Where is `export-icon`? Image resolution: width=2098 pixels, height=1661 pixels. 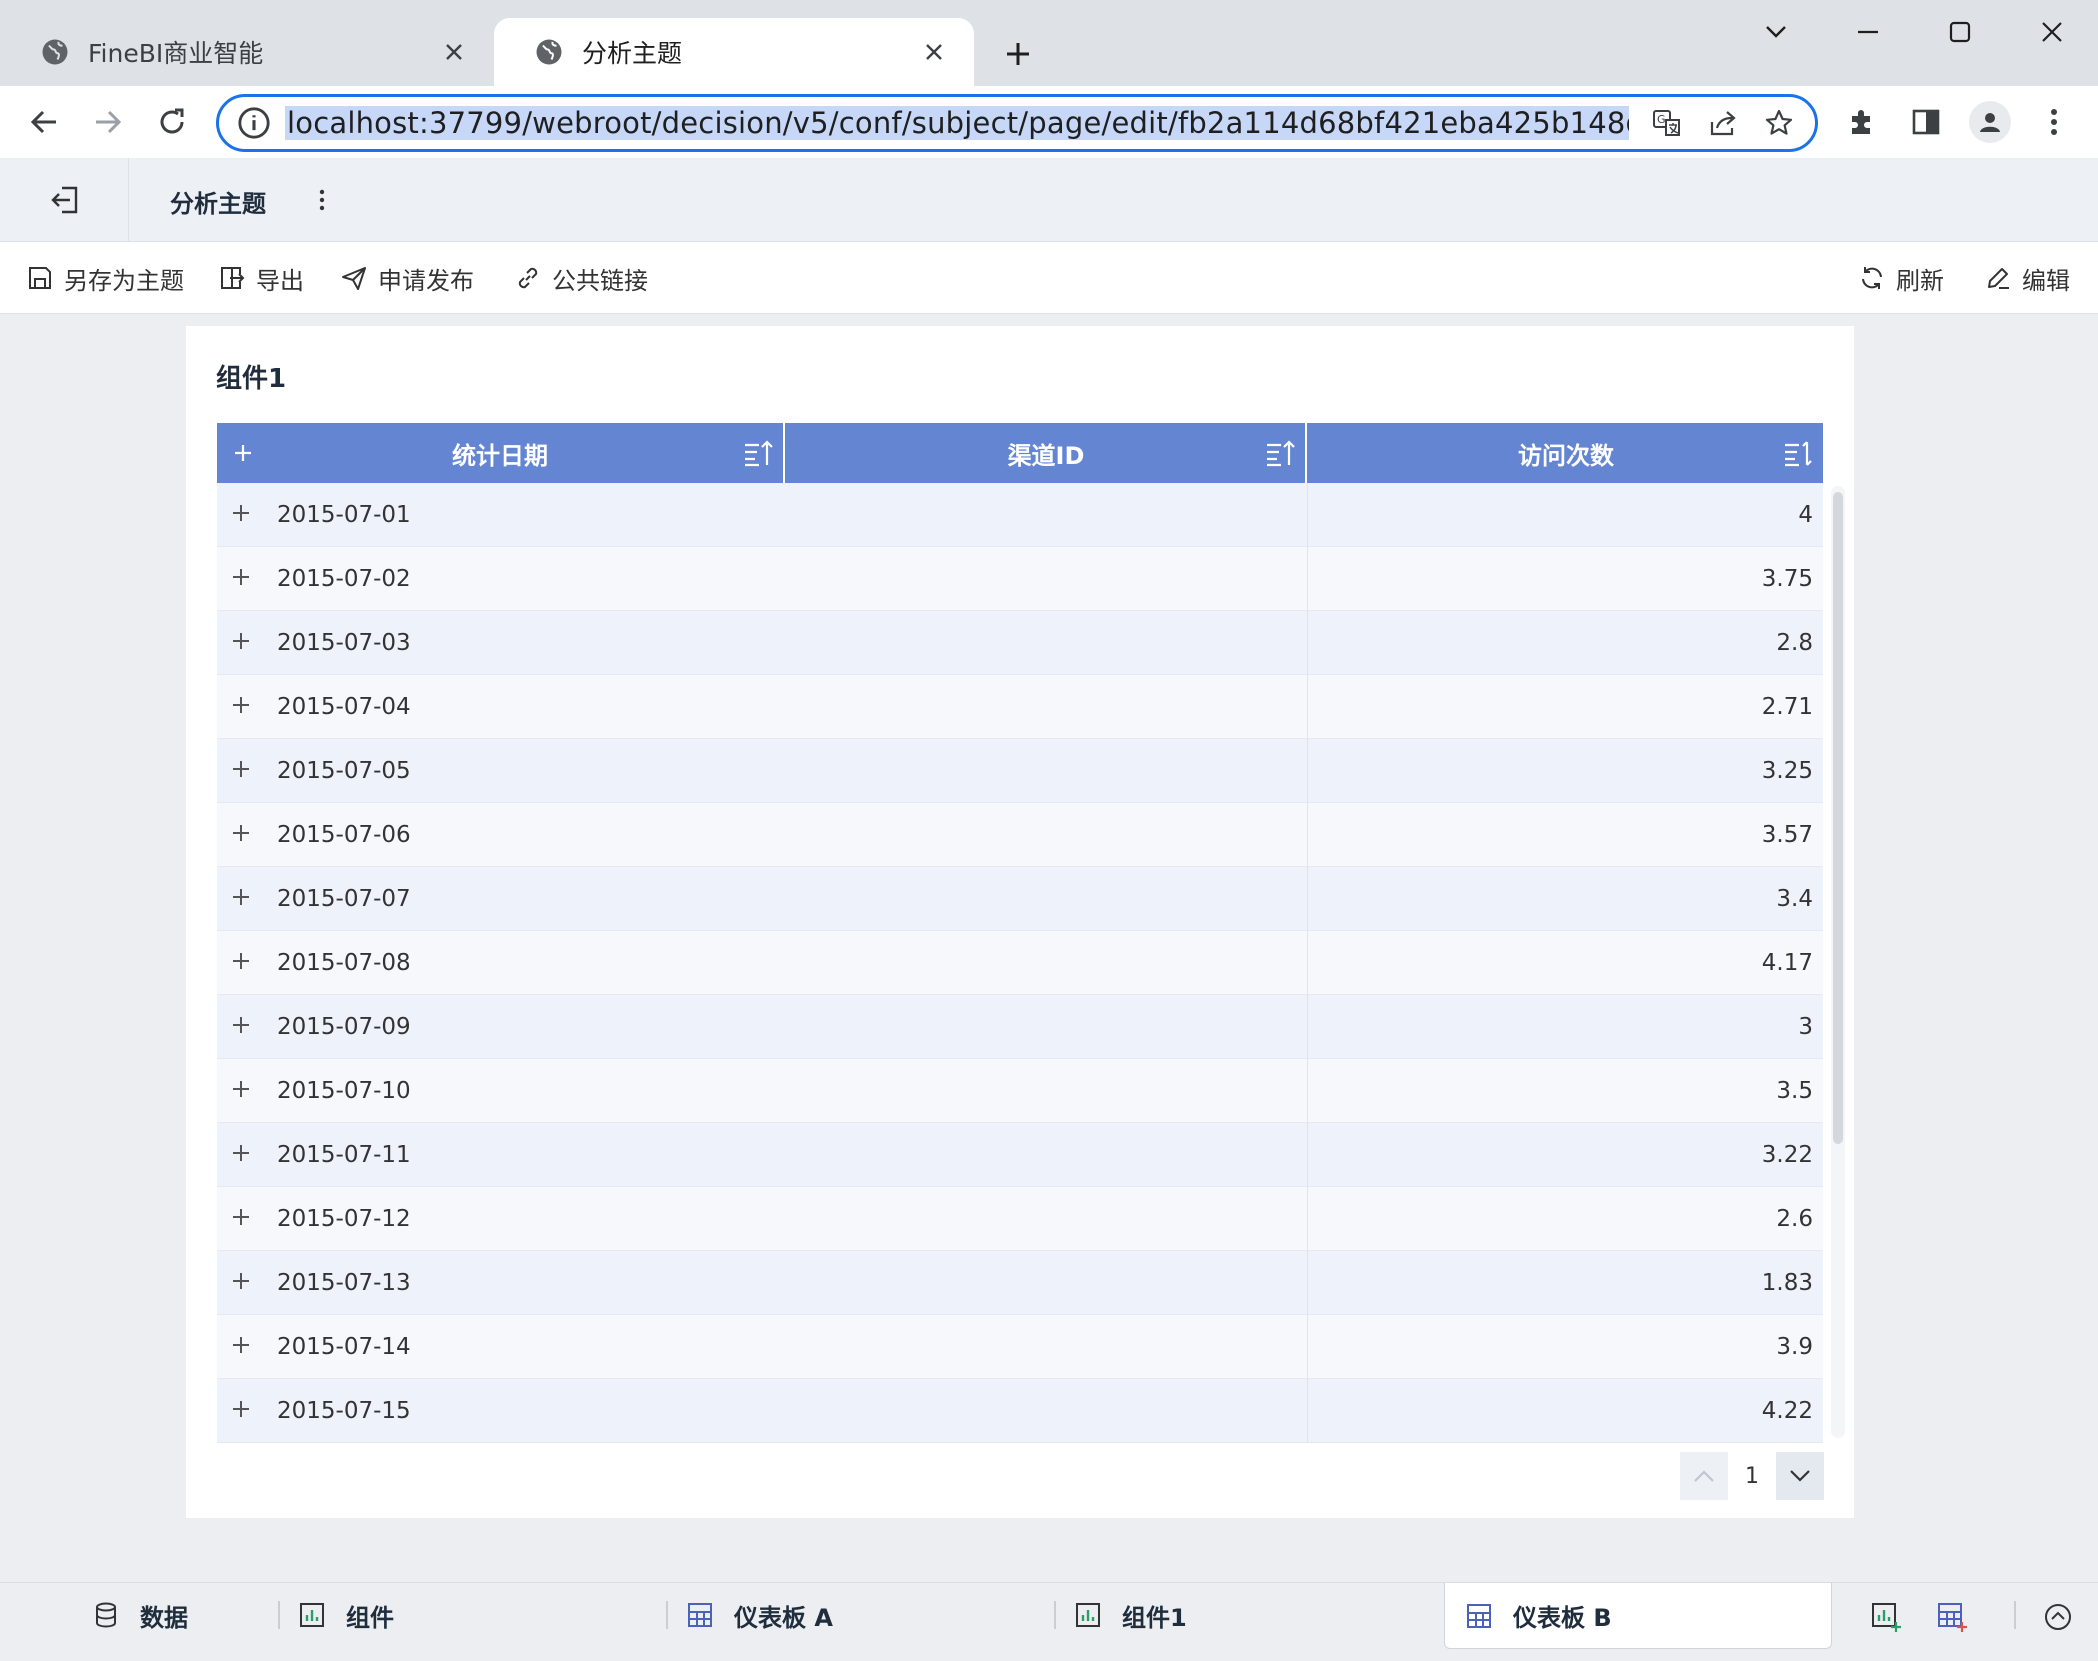
export-icon is located at coordinates (233, 278).